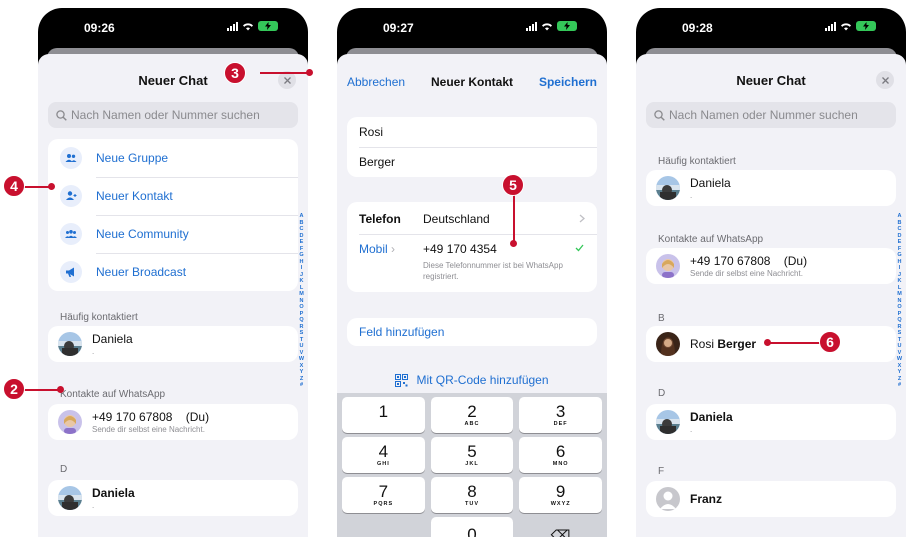  I want to click on key-5: 5 JKL, so click(472, 455).